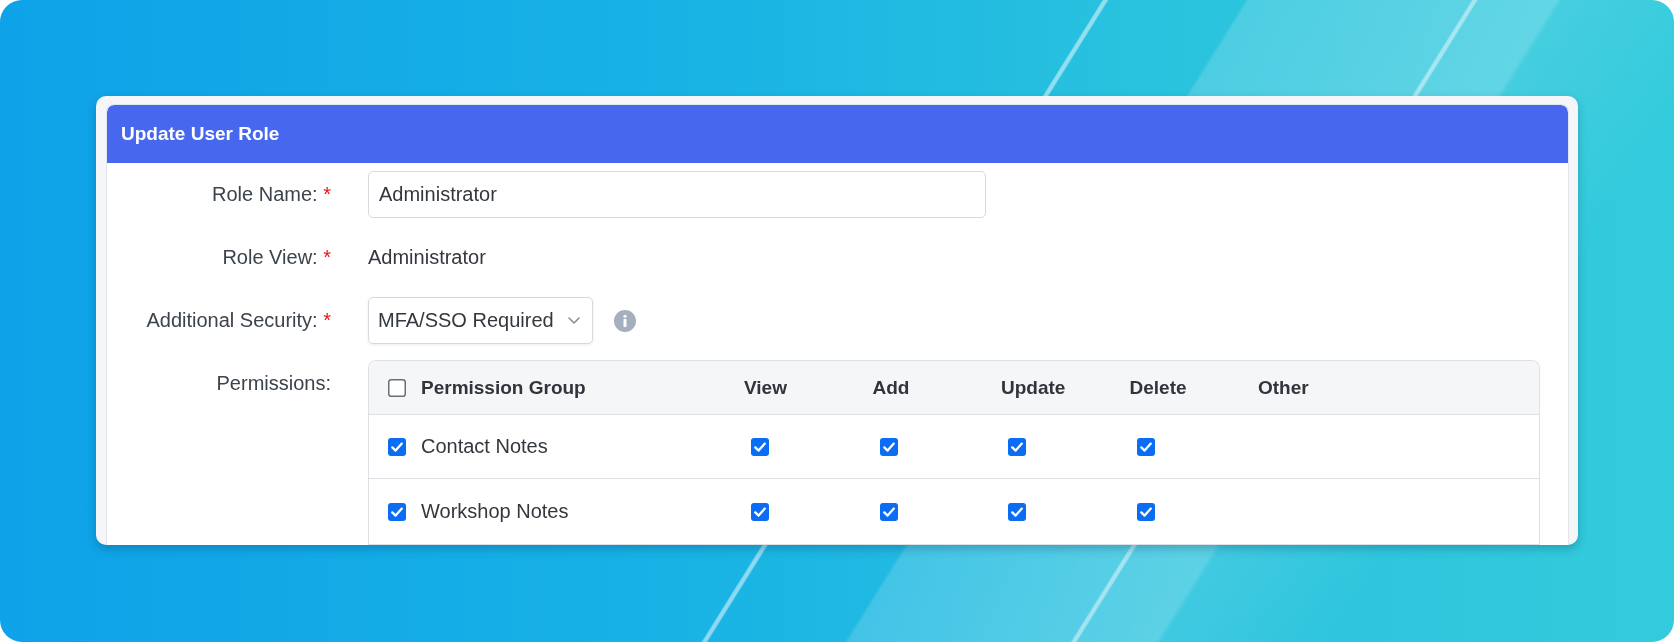 Image resolution: width=1674 pixels, height=642 pixels. What do you see at coordinates (276, 257) in the screenshot?
I see `field-label: Role View: *` at bounding box center [276, 257].